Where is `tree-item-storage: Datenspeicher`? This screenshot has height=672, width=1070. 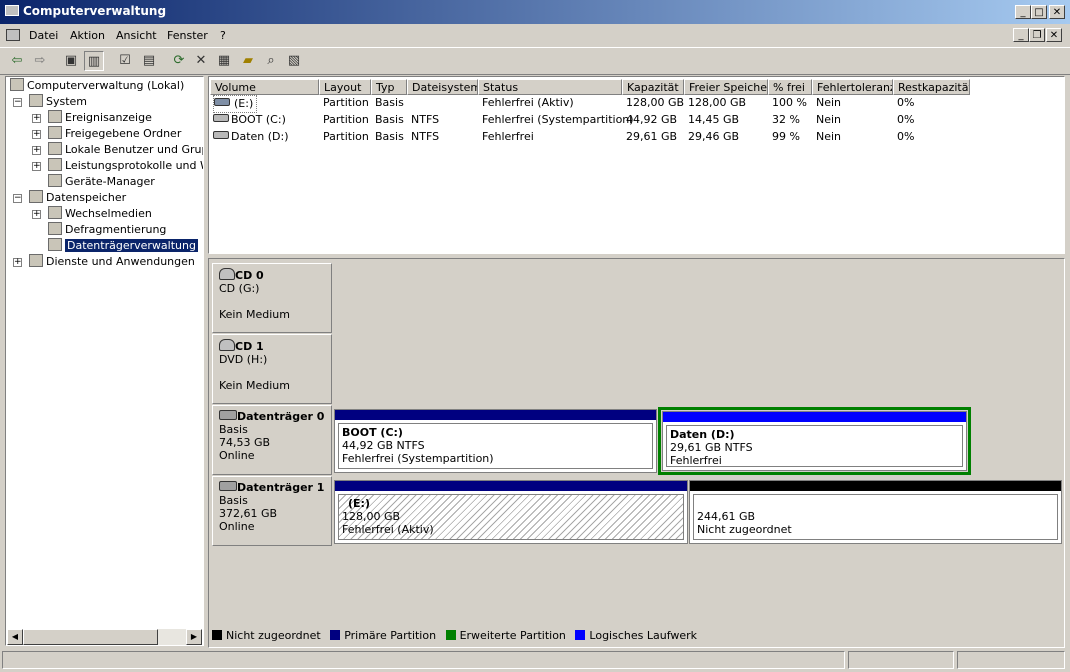
tree-item-storage: Datenspeicher is located at coordinates (77, 198).